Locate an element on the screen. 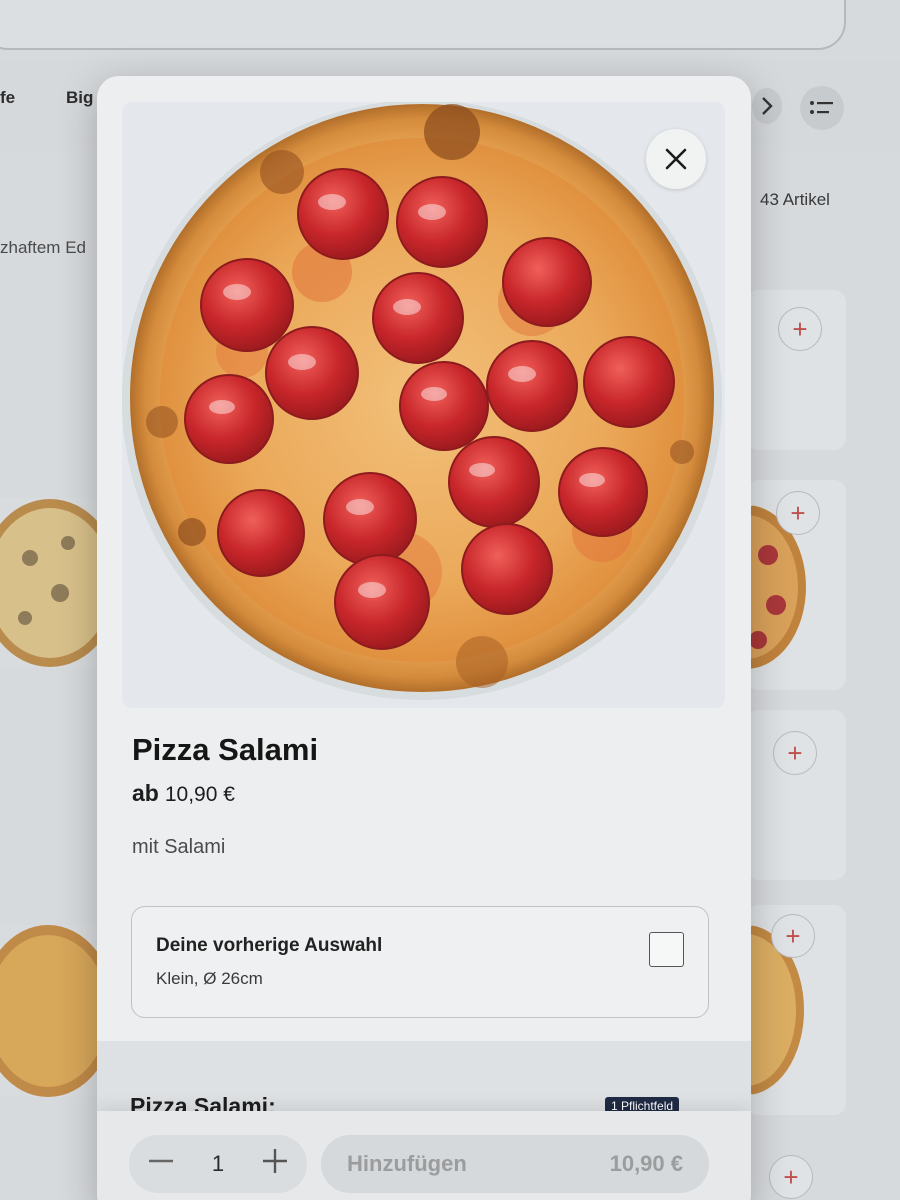  quantity-stepper: 1 is located at coordinates (218, 1164).